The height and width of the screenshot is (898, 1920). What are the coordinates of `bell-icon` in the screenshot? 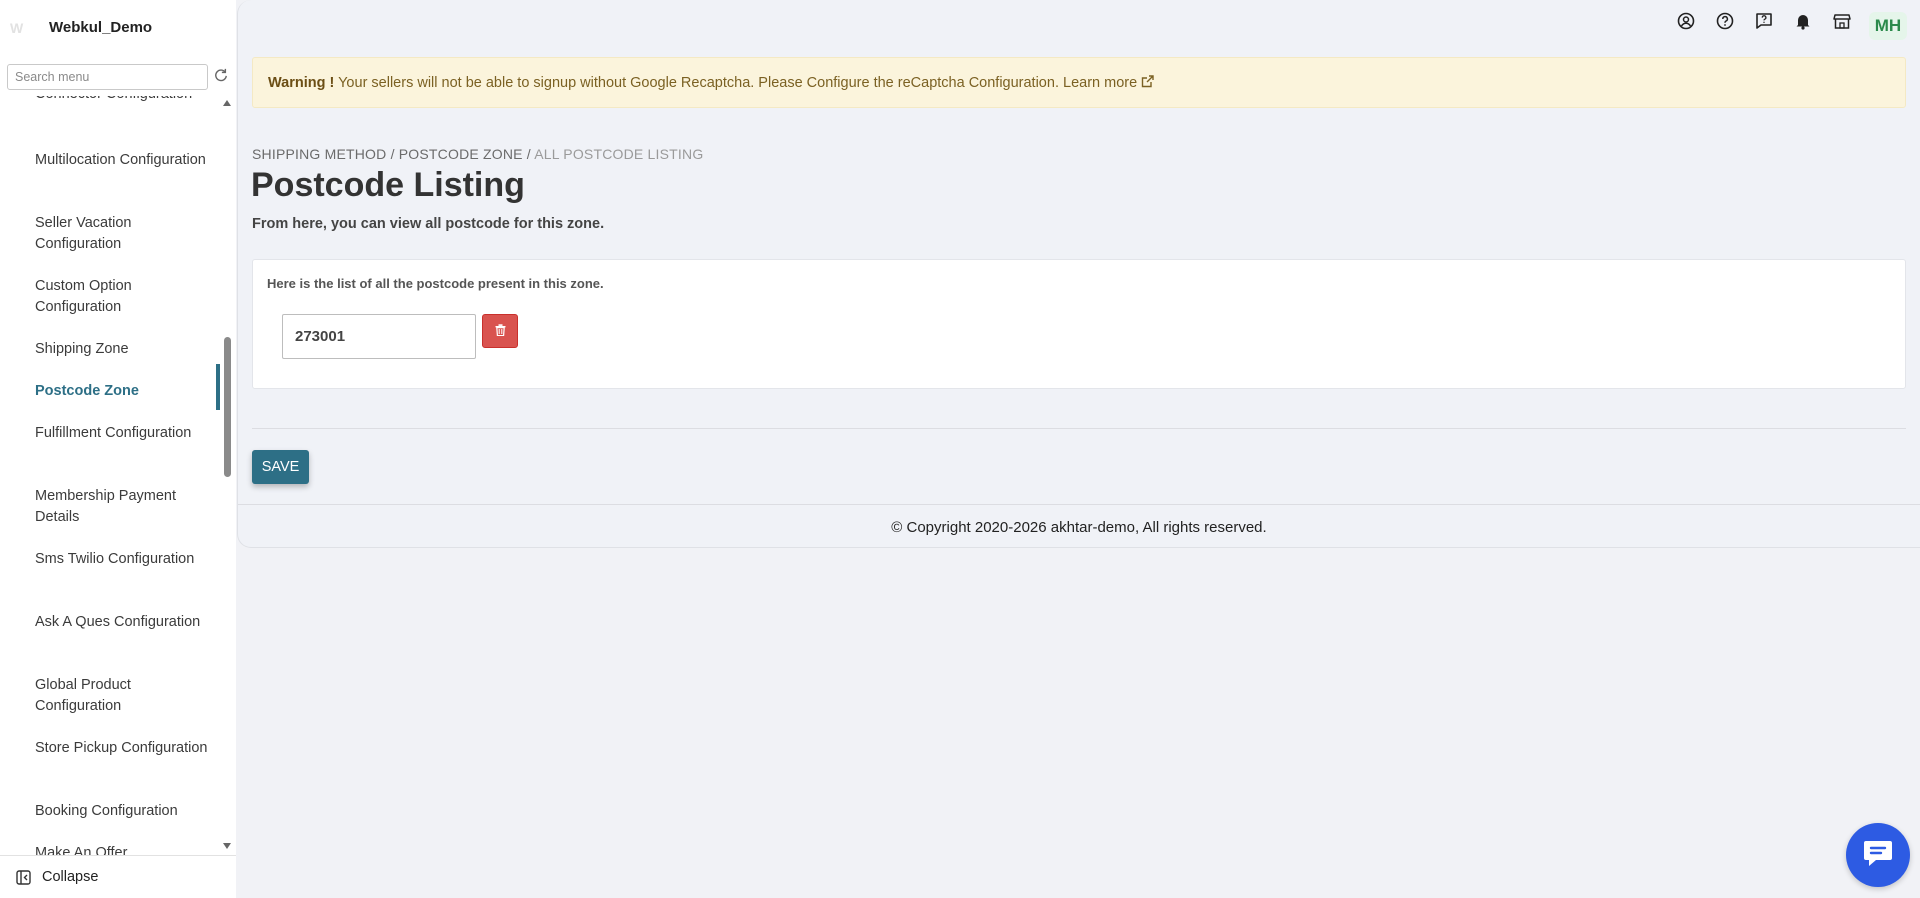 It's located at (1803, 21).